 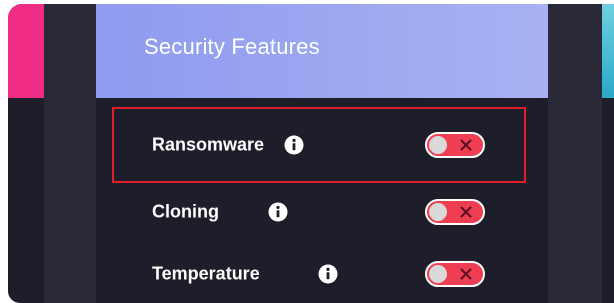 What do you see at coordinates (208, 144) in the screenshot?
I see `feature-label: Ransomware` at bounding box center [208, 144].